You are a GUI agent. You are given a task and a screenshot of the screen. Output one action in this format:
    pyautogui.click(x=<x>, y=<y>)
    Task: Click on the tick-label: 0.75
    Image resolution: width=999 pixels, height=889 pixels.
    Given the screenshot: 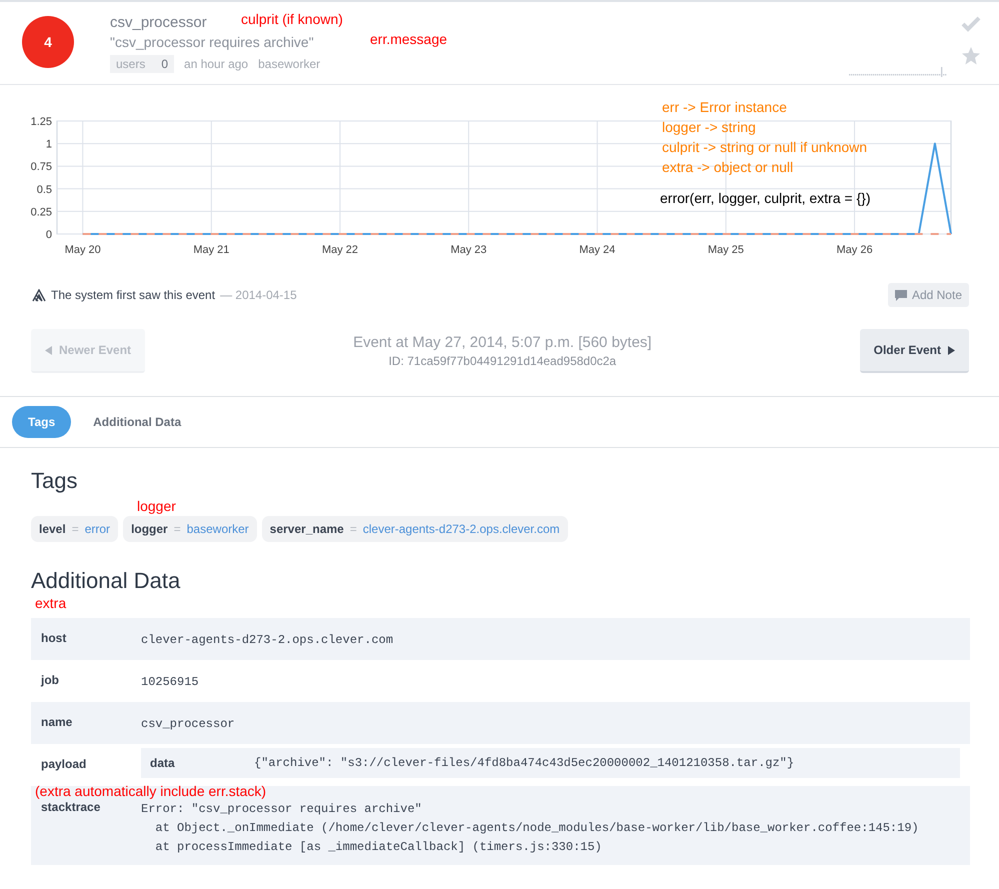 What is the action you would take?
    pyautogui.click(x=41, y=167)
    